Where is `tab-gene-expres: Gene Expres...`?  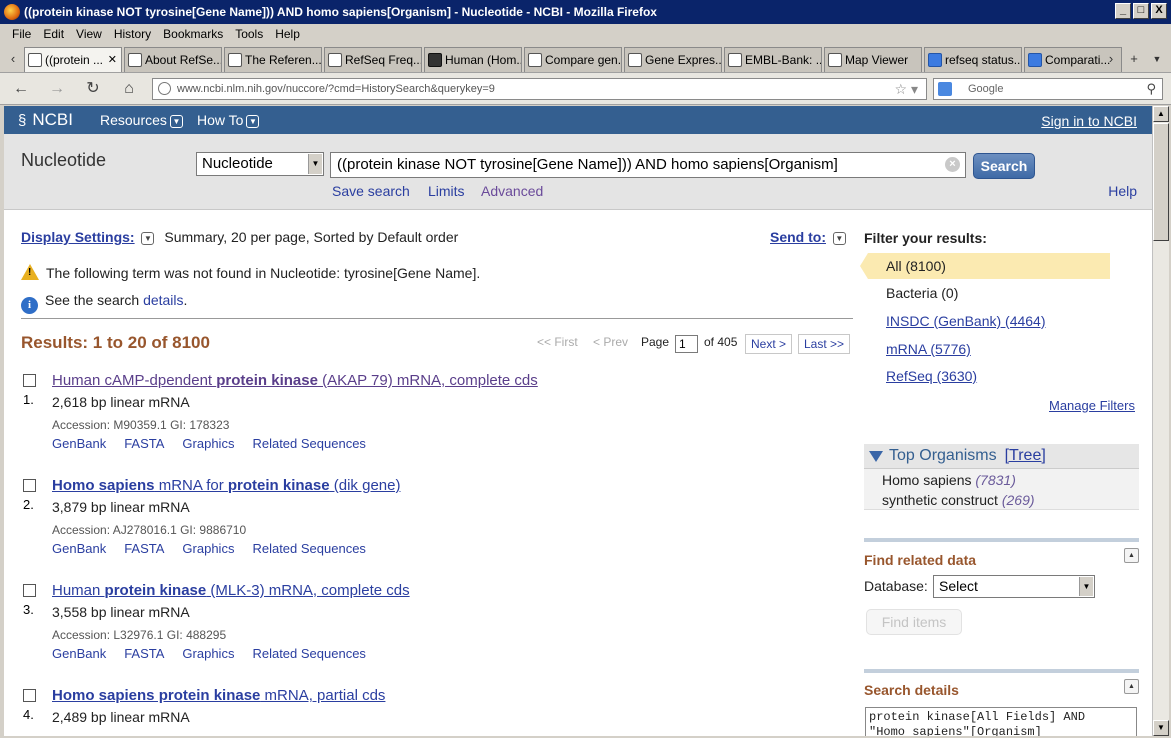 tab-gene-expres: Gene Expres... is located at coordinates (673, 59).